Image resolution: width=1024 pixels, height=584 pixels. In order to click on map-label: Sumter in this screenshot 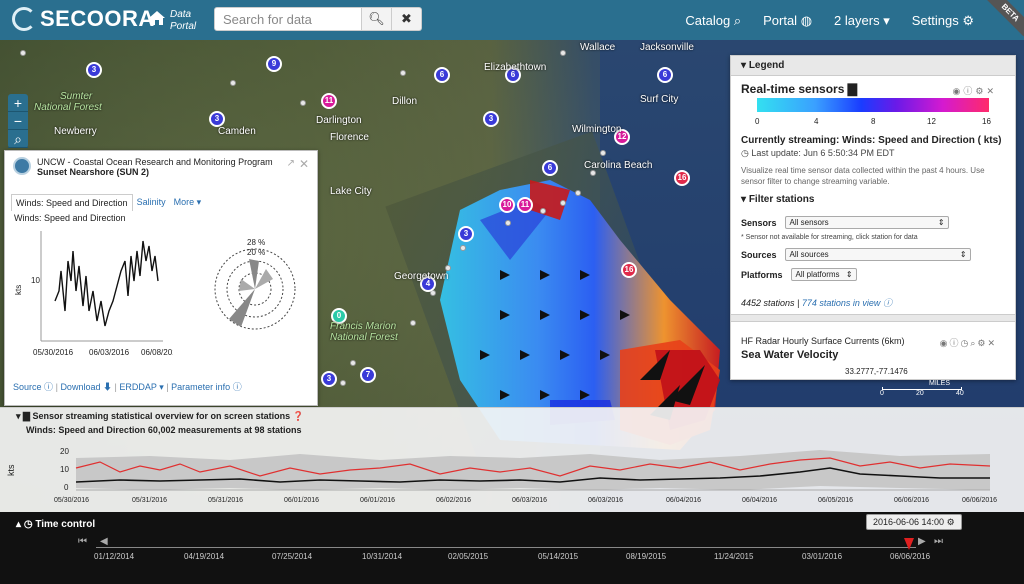, I will do `click(76, 96)`.